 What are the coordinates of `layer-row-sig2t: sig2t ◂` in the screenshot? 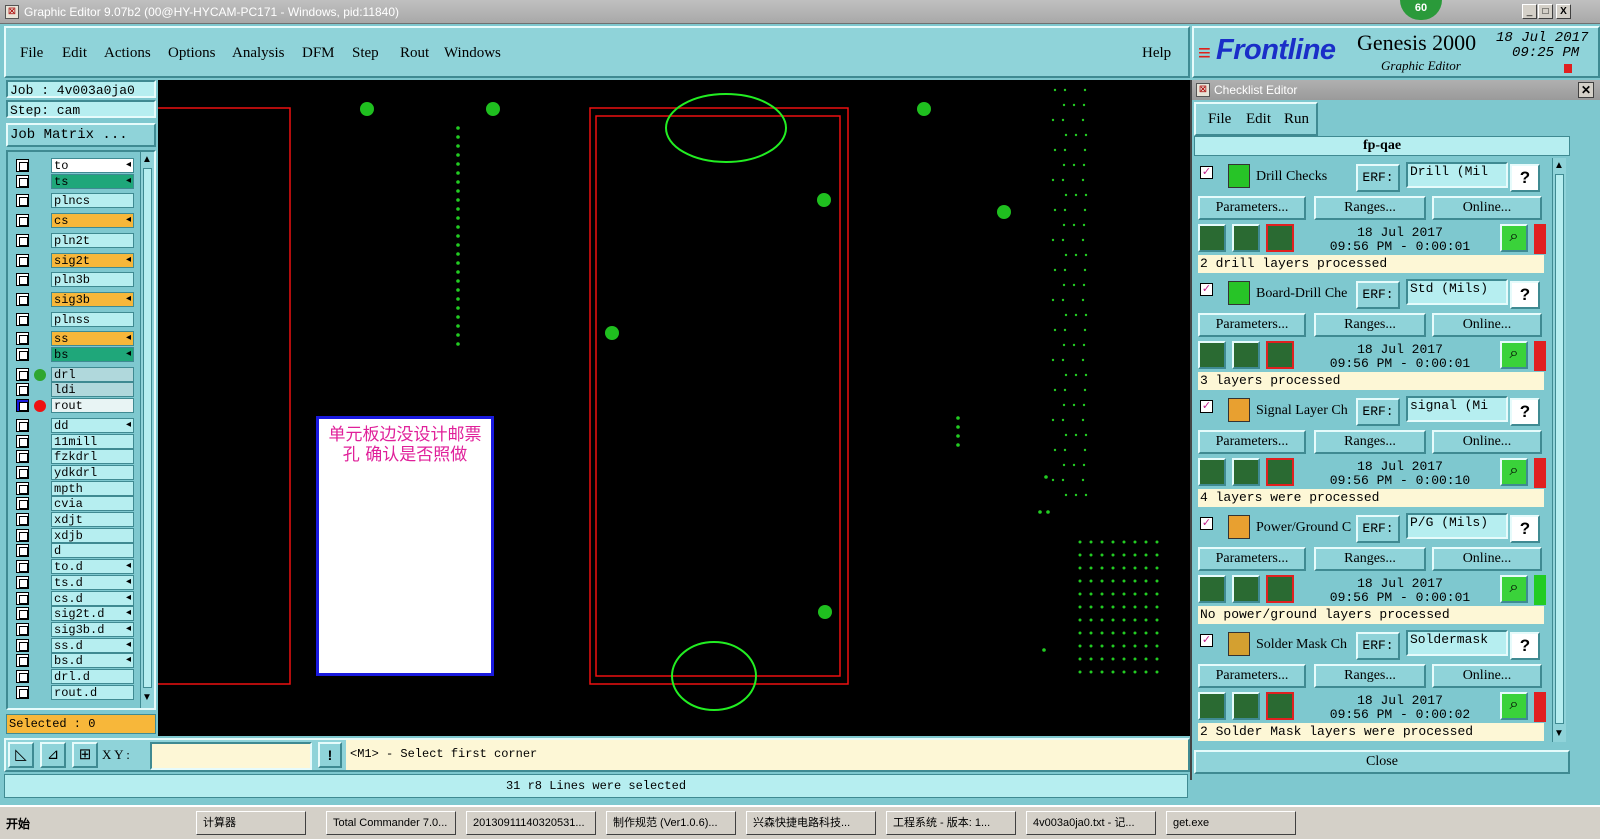 It's located at (74, 260).